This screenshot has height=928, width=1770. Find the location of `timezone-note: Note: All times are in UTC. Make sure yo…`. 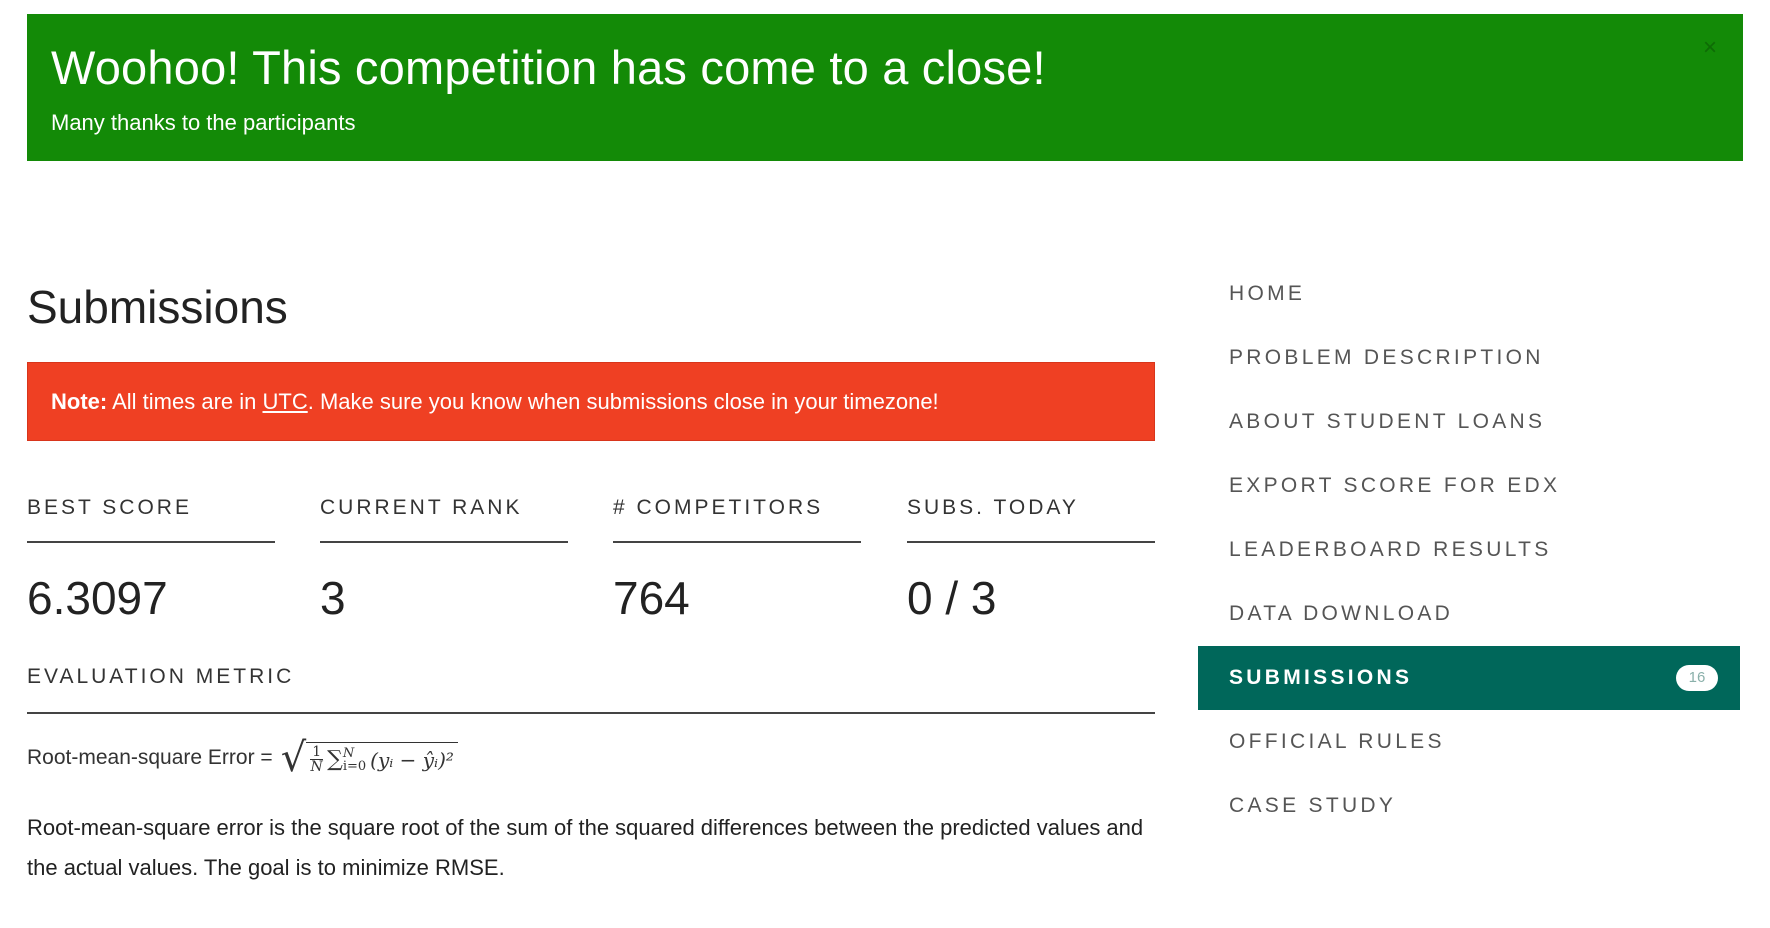

timezone-note: Note: All times are in UTC. Make sure yo… is located at coordinates (591, 401).